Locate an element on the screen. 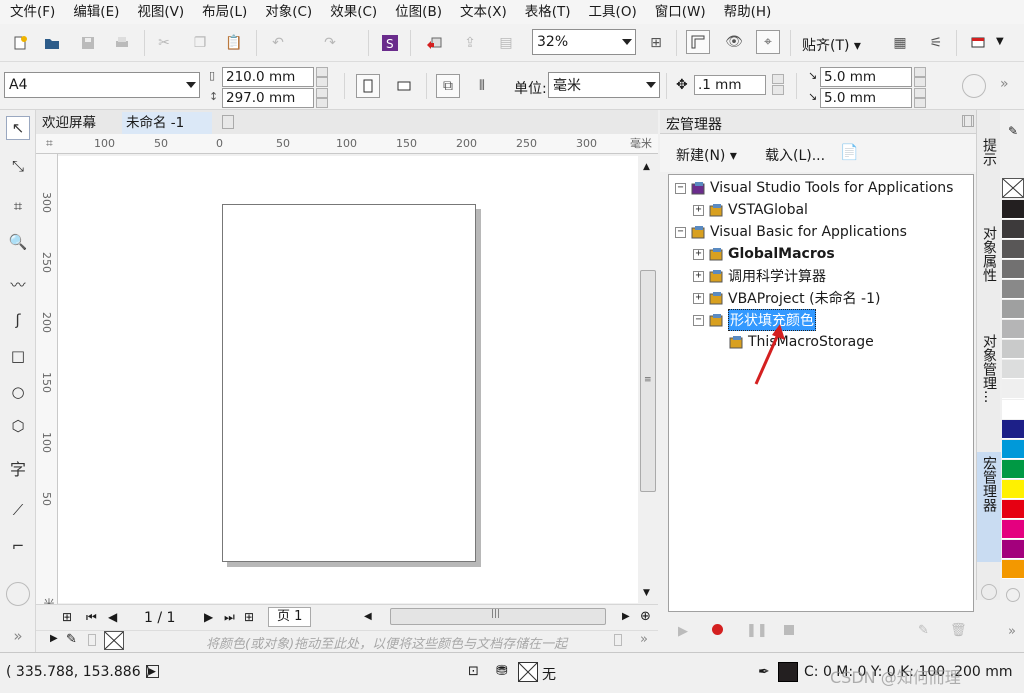  eyedropper-icon: ✎ is located at coordinates (71, 639).